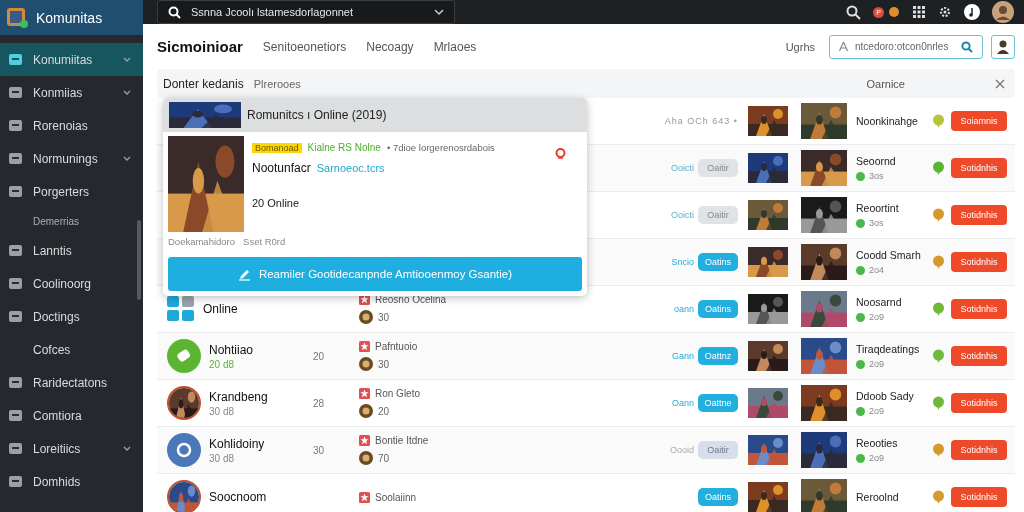 Image resolution: width=1024 pixels, height=512 pixels. What do you see at coordinates (222, 364) in the screenshot?
I see `community-stat: 20 d8` at bounding box center [222, 364].